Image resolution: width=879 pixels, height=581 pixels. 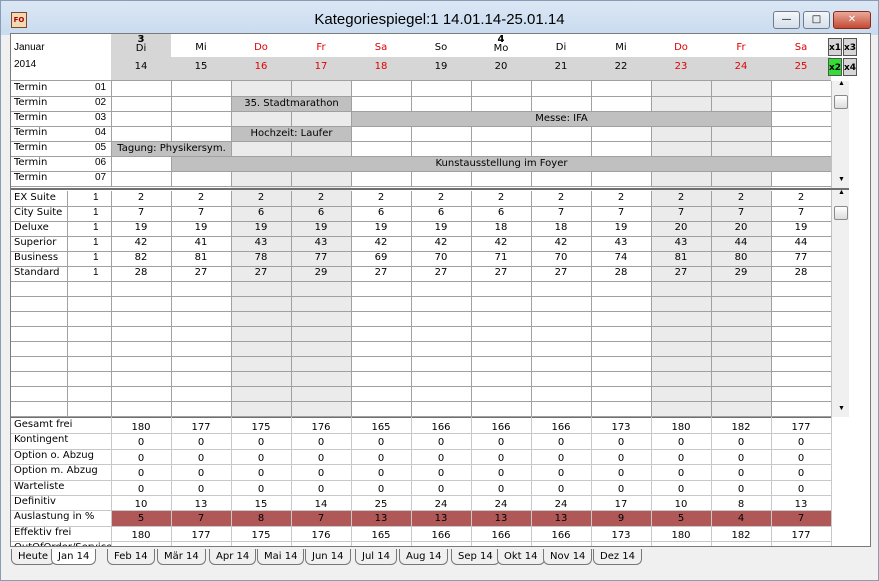 What do you see at coordinates (261, 47) in the screenshot?
I see `day-name: Do` at bounding box center [261, 47].